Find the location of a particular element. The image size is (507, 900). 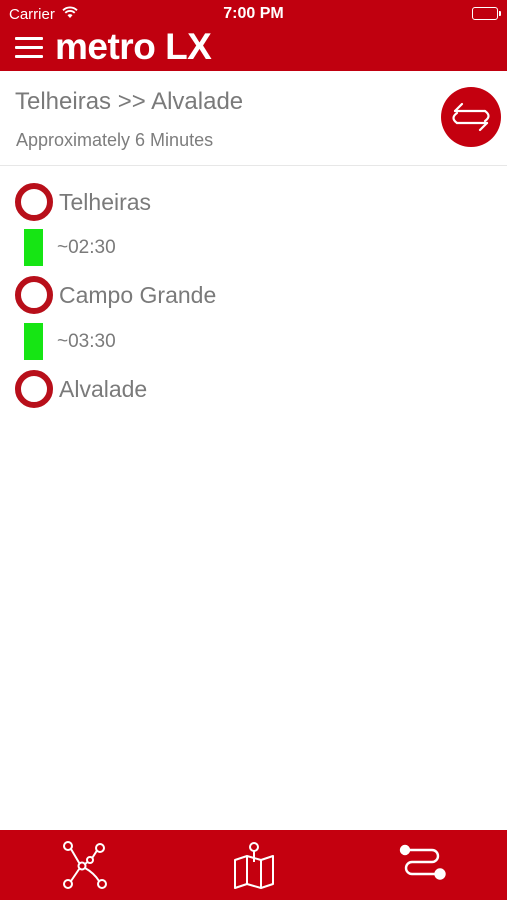

hamburger-icon is located at coordinates (29, 48).